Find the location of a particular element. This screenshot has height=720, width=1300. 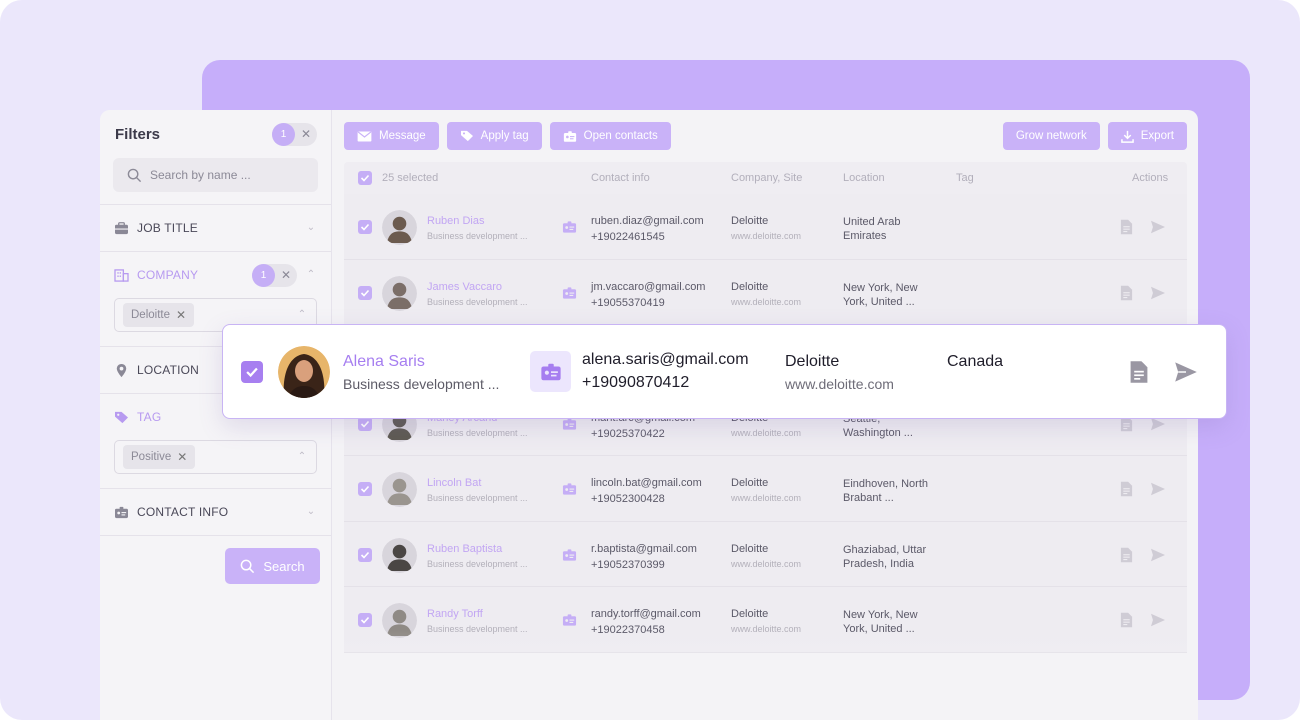

filters-header: Filters 1 ✕ is located at coordinates (215, 134).